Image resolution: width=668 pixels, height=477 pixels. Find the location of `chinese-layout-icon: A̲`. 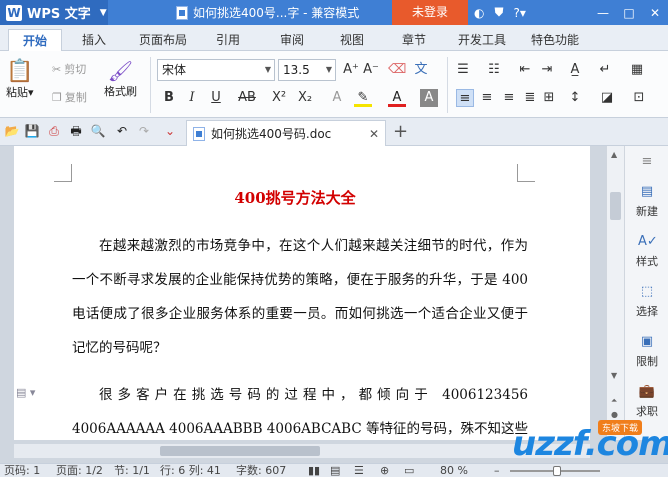

chinese-layout-icon: A̲ is located at coordinates (575, 70).